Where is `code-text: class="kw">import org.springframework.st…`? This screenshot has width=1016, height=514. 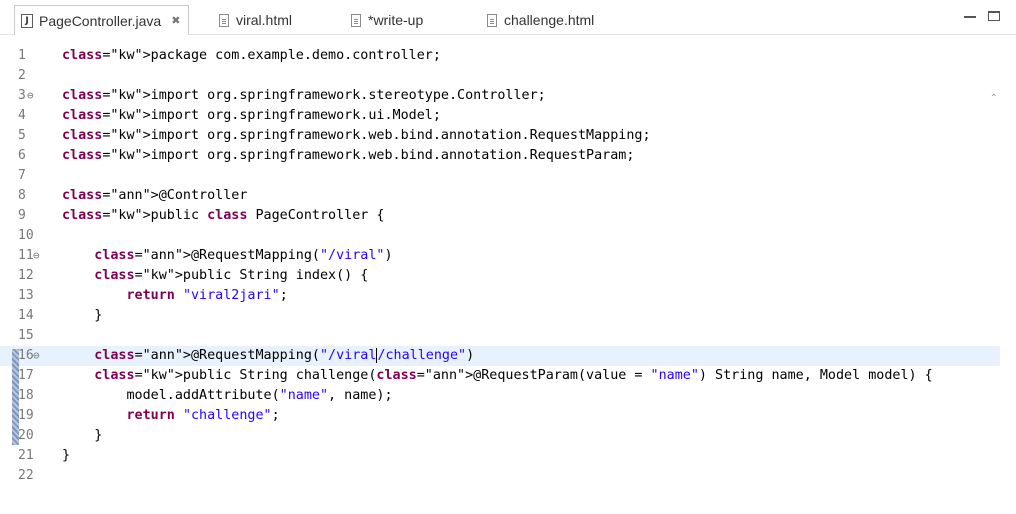 code-text: class="kw">import org.springframework.st… is located at coordinates (304, 95).